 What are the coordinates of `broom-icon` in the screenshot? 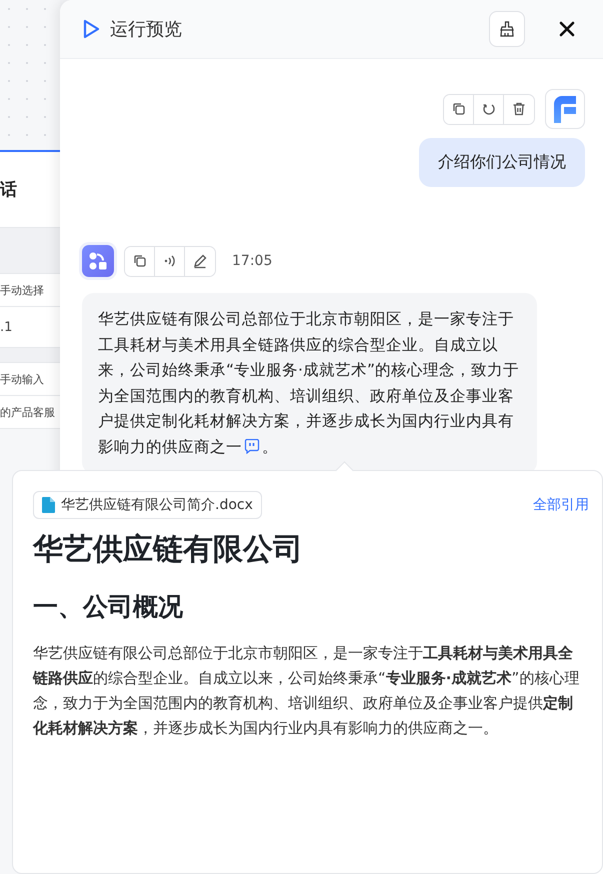 It's located at (507, 29).